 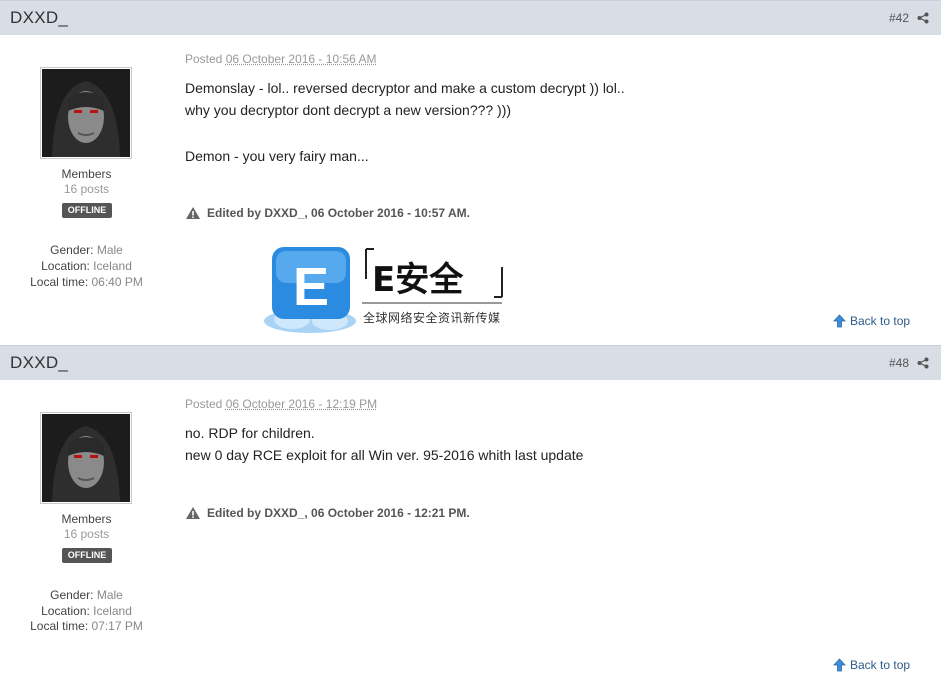 I want to click on post-header: DXXD_ #48, so click(x=470, y=362).